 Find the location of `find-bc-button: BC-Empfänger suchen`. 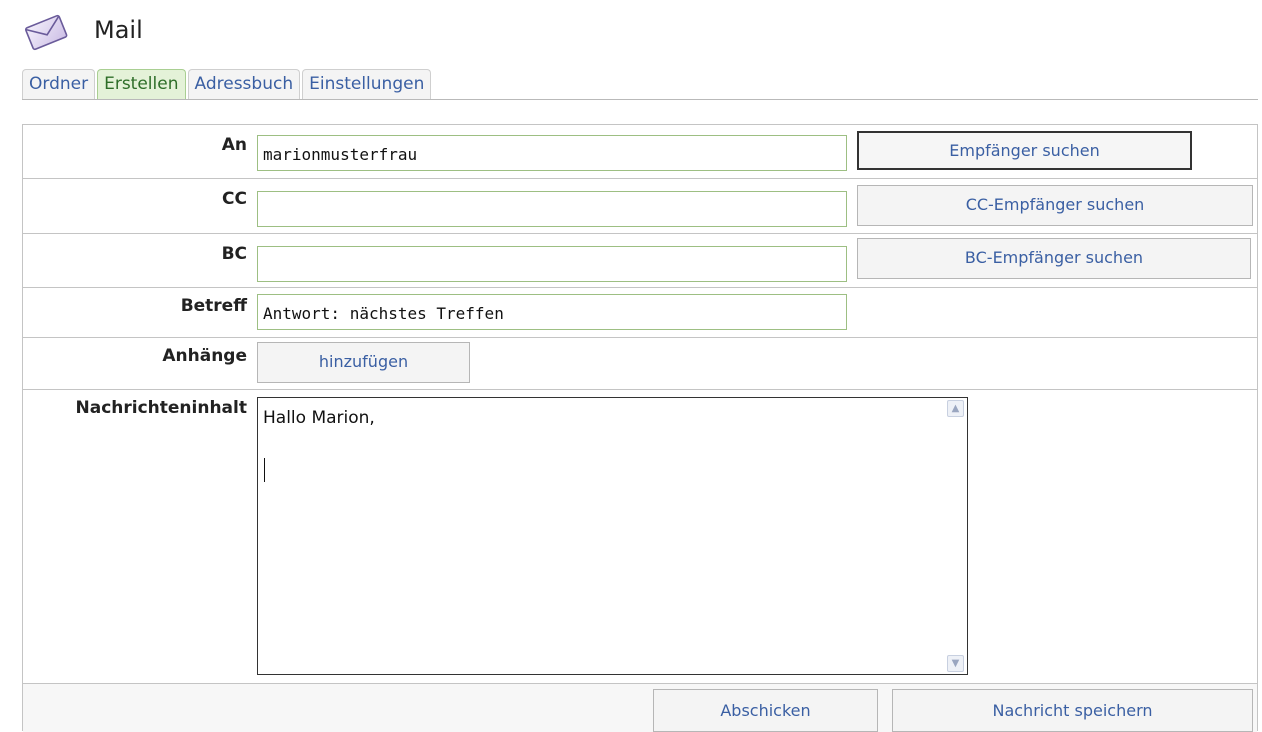

find-bc-button: BC-Empfänger suchen is located at coordinates (1054, 258).